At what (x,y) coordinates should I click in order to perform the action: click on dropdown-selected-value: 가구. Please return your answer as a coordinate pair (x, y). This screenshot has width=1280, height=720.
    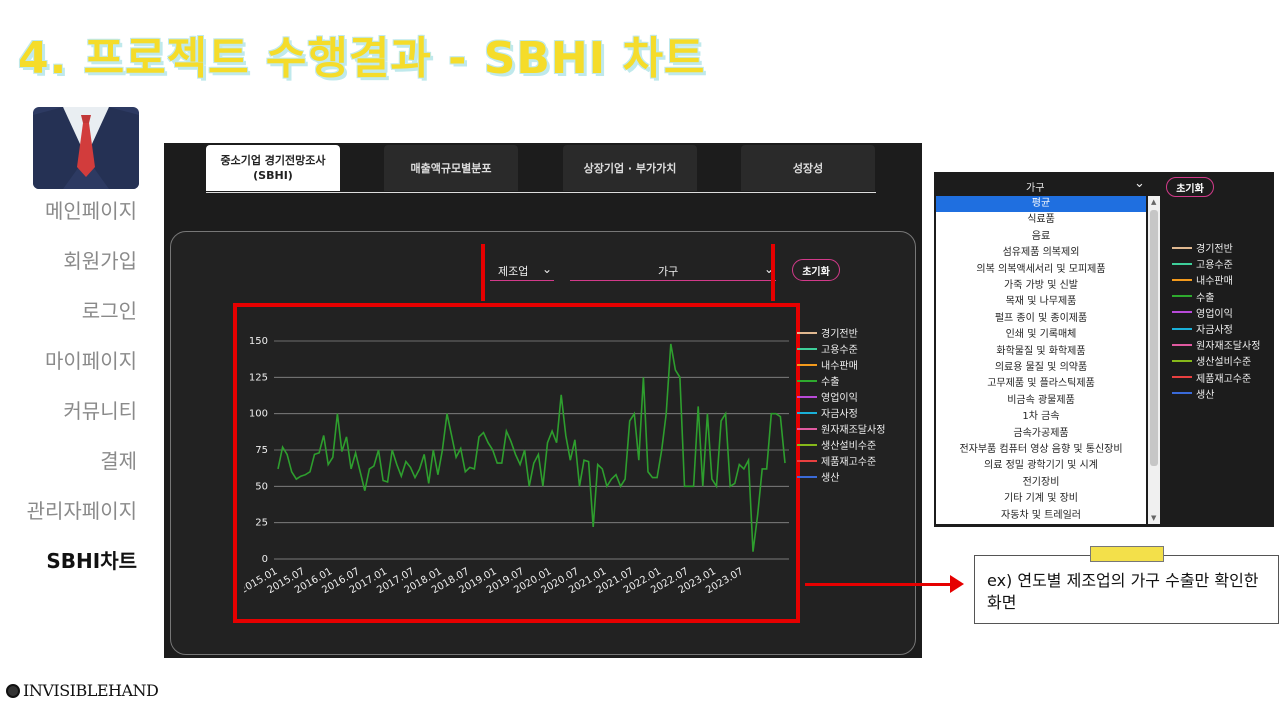
    Looking at the image, I should click on (1035, 188).